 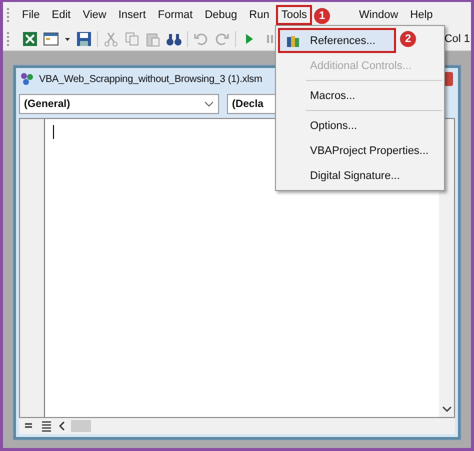 What do you see at coordinates (31, 15) in the screenshot?
I see `menu-item: File` at bounding box center [31, 15].